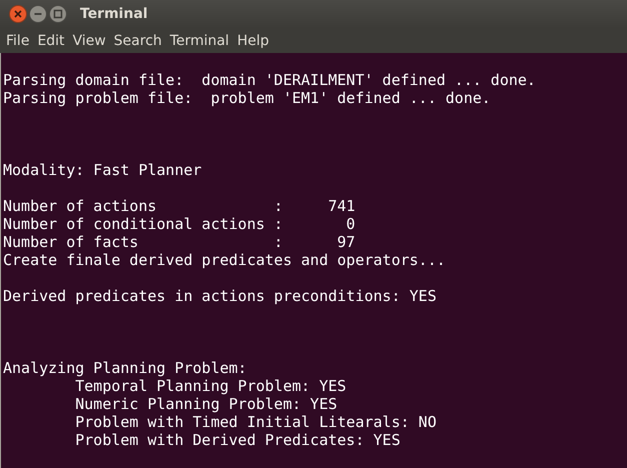 The height and width of the screenshot is (468, 627). What do you see at coordinates (89, 40) in the screenshot?
I see `menu-item: View` at bounding box center [89, 40].